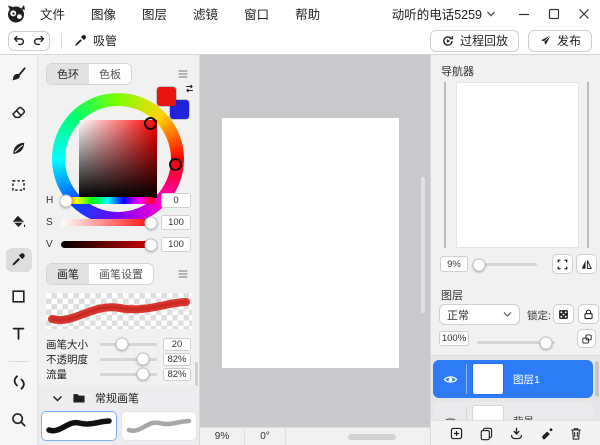 This screenshot has height=445, width=600. I want to click on brush-opacity-slider, so click(128, 359).